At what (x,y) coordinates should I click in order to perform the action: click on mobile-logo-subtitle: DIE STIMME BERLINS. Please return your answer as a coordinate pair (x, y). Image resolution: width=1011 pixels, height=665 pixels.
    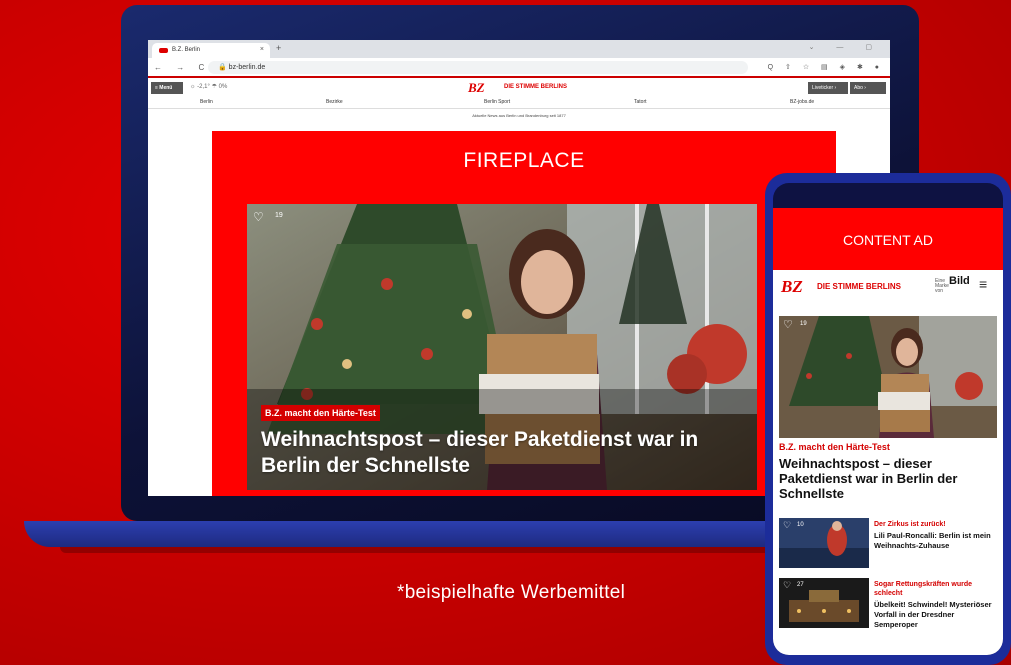
    Looking at the image, I should click on (859, 286).